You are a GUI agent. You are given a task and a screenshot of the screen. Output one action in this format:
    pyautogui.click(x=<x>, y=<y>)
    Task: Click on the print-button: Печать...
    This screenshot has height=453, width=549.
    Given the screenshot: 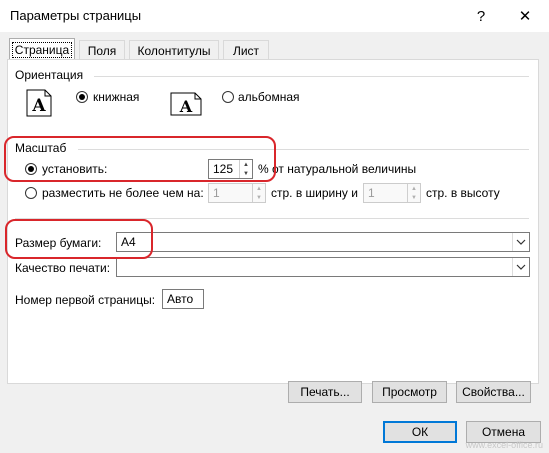 What is the action you would take?
    pyautogui.click(x=325, y=392)
    